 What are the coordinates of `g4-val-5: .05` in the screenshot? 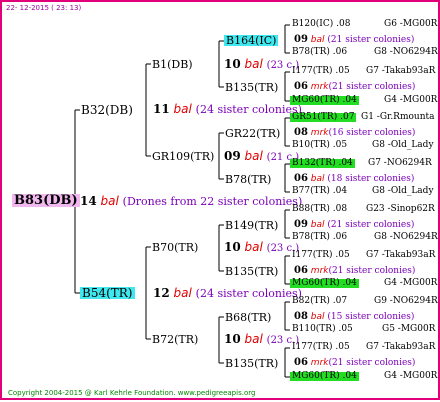 It's located at (340, 145).